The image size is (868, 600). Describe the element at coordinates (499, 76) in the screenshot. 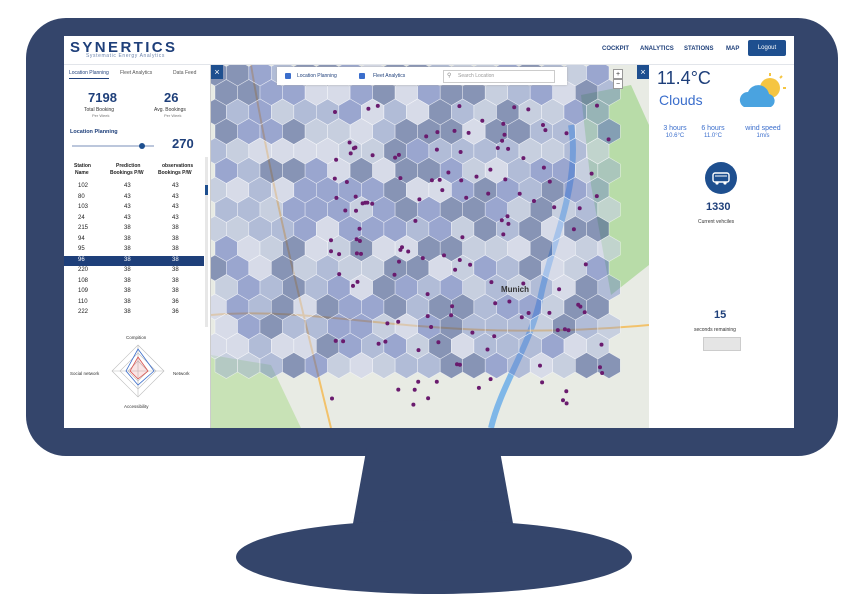

I see `search-location-input: ⚲ Search Location` at that location.